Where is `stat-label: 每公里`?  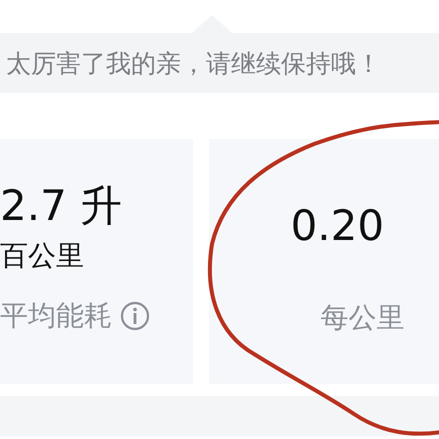 stat-label: 每公里 is located at coordinates (362, 318).